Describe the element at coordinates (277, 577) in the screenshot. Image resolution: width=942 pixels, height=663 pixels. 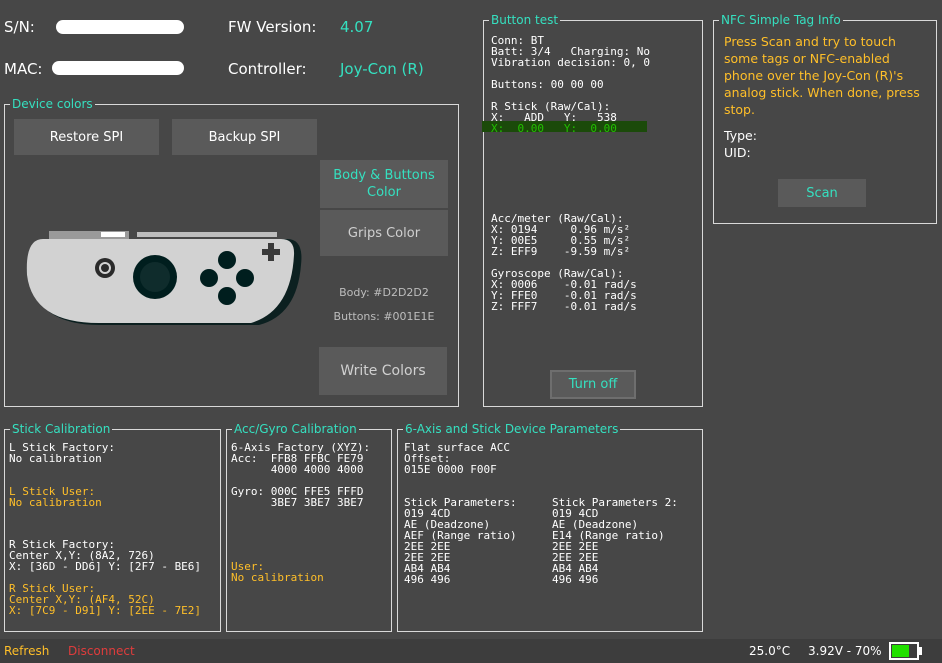
I see `user-cal-value: No calibration` at that location.